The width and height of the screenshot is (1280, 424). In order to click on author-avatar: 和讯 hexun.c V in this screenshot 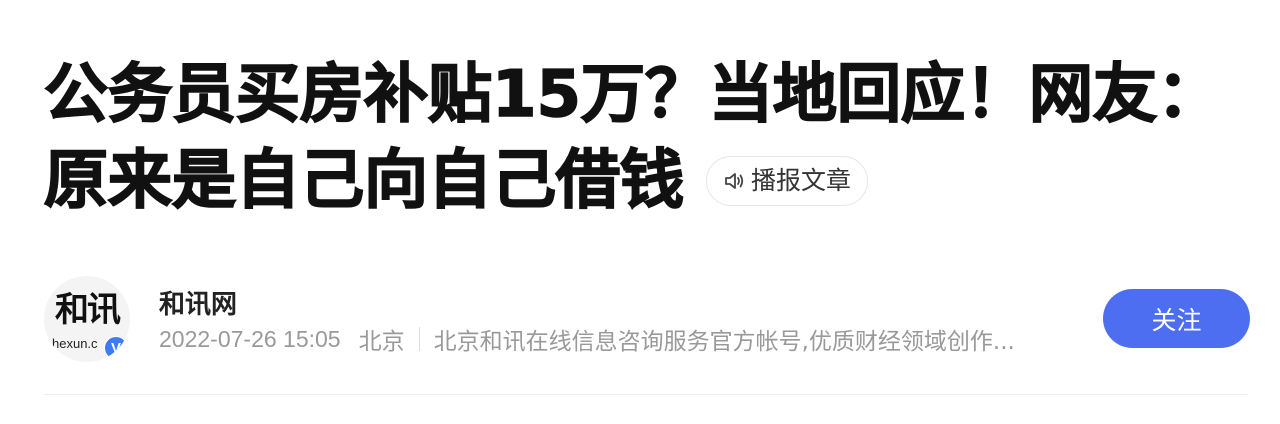, I will do `click(87, 319)`.